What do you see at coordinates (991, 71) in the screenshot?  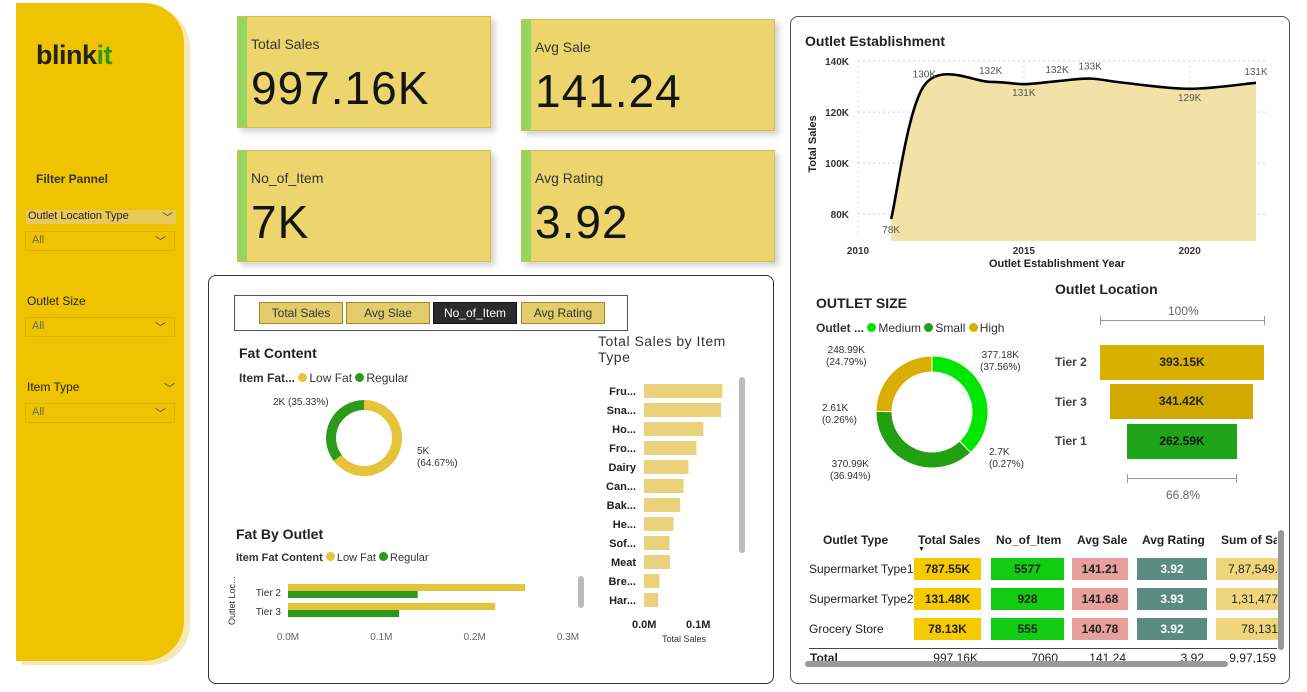 I see `data-label: 132K` at bounding box center [991, 71].